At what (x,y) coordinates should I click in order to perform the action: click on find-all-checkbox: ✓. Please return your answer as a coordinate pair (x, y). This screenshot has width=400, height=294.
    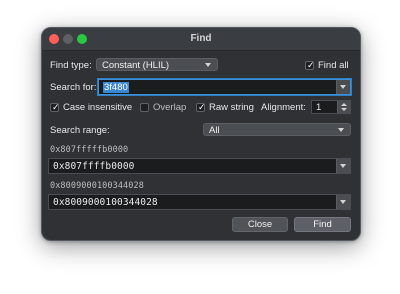
    Looking at the image, I should click on (310, 65).